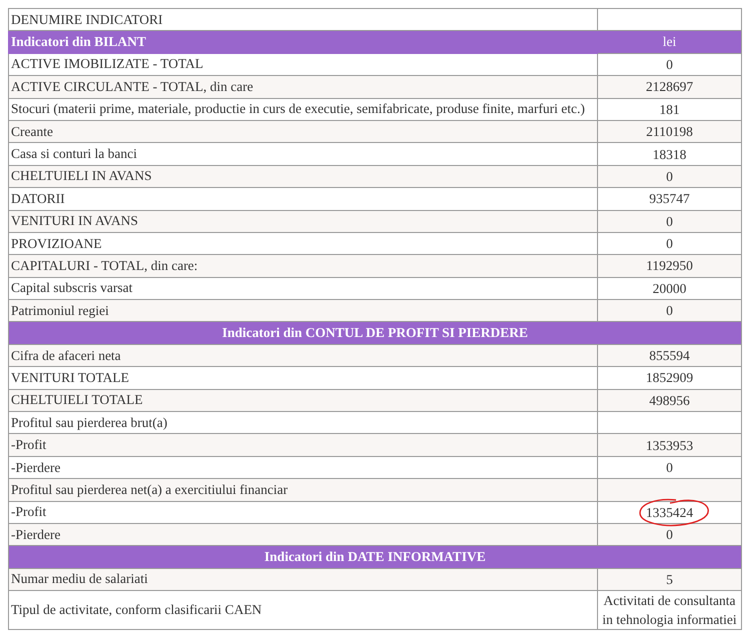 The width and height of the screenshot is (750, 632). What do you see at coordinates (670, 87) in the screenshot?
I see `table-cell: 2128697` at bounding box center [670, 87].